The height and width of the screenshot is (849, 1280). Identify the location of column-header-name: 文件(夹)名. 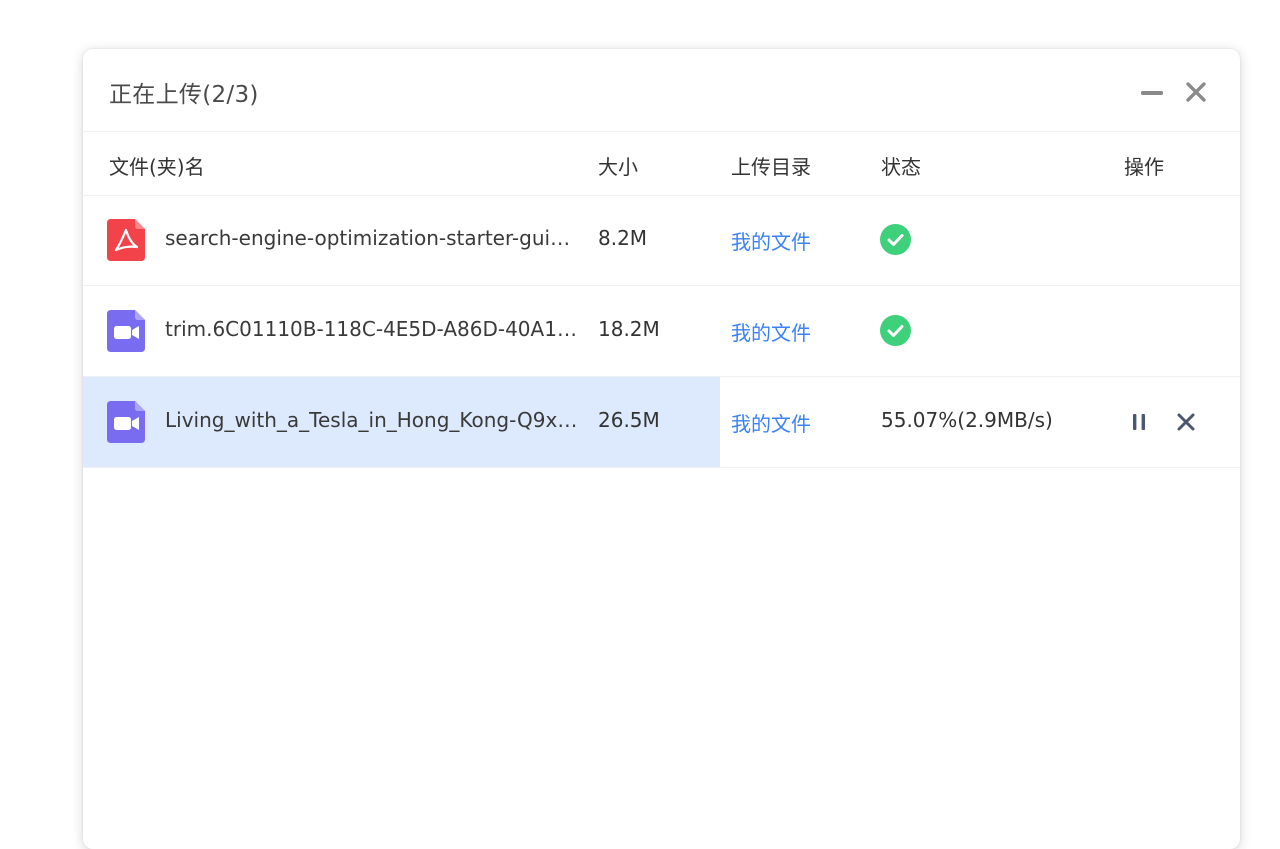
(157, 167).